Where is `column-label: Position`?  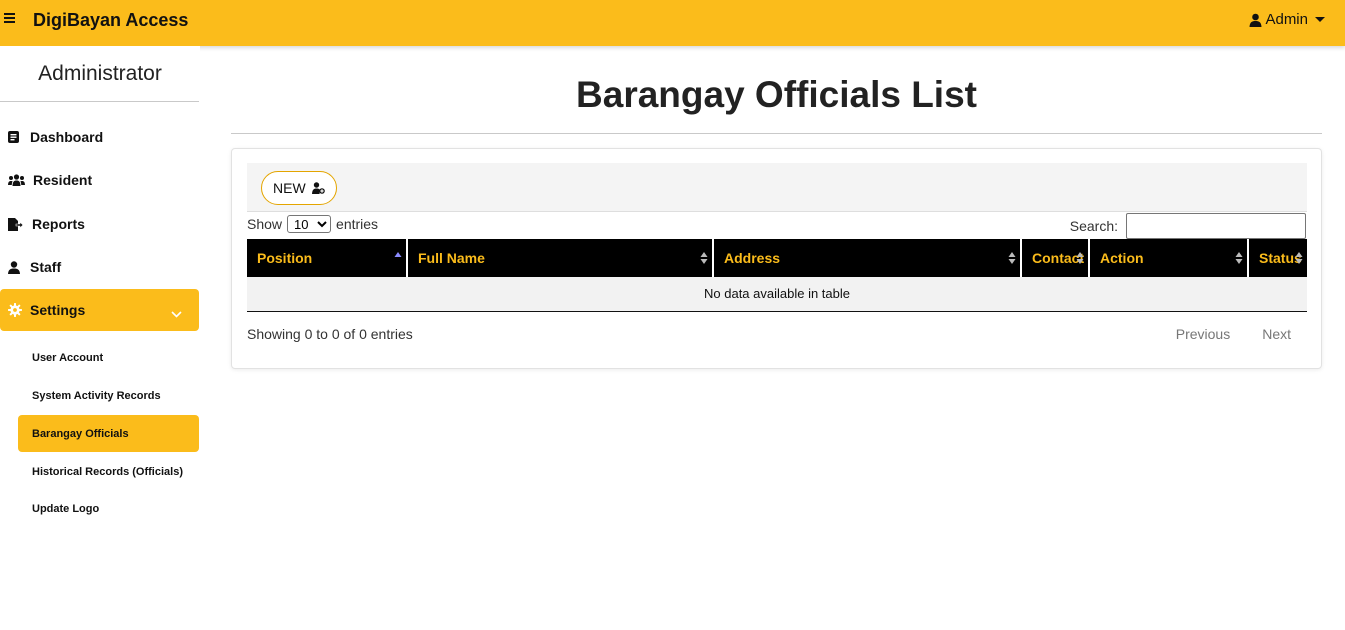
column-label: Position is located at coordinates (285, 258).